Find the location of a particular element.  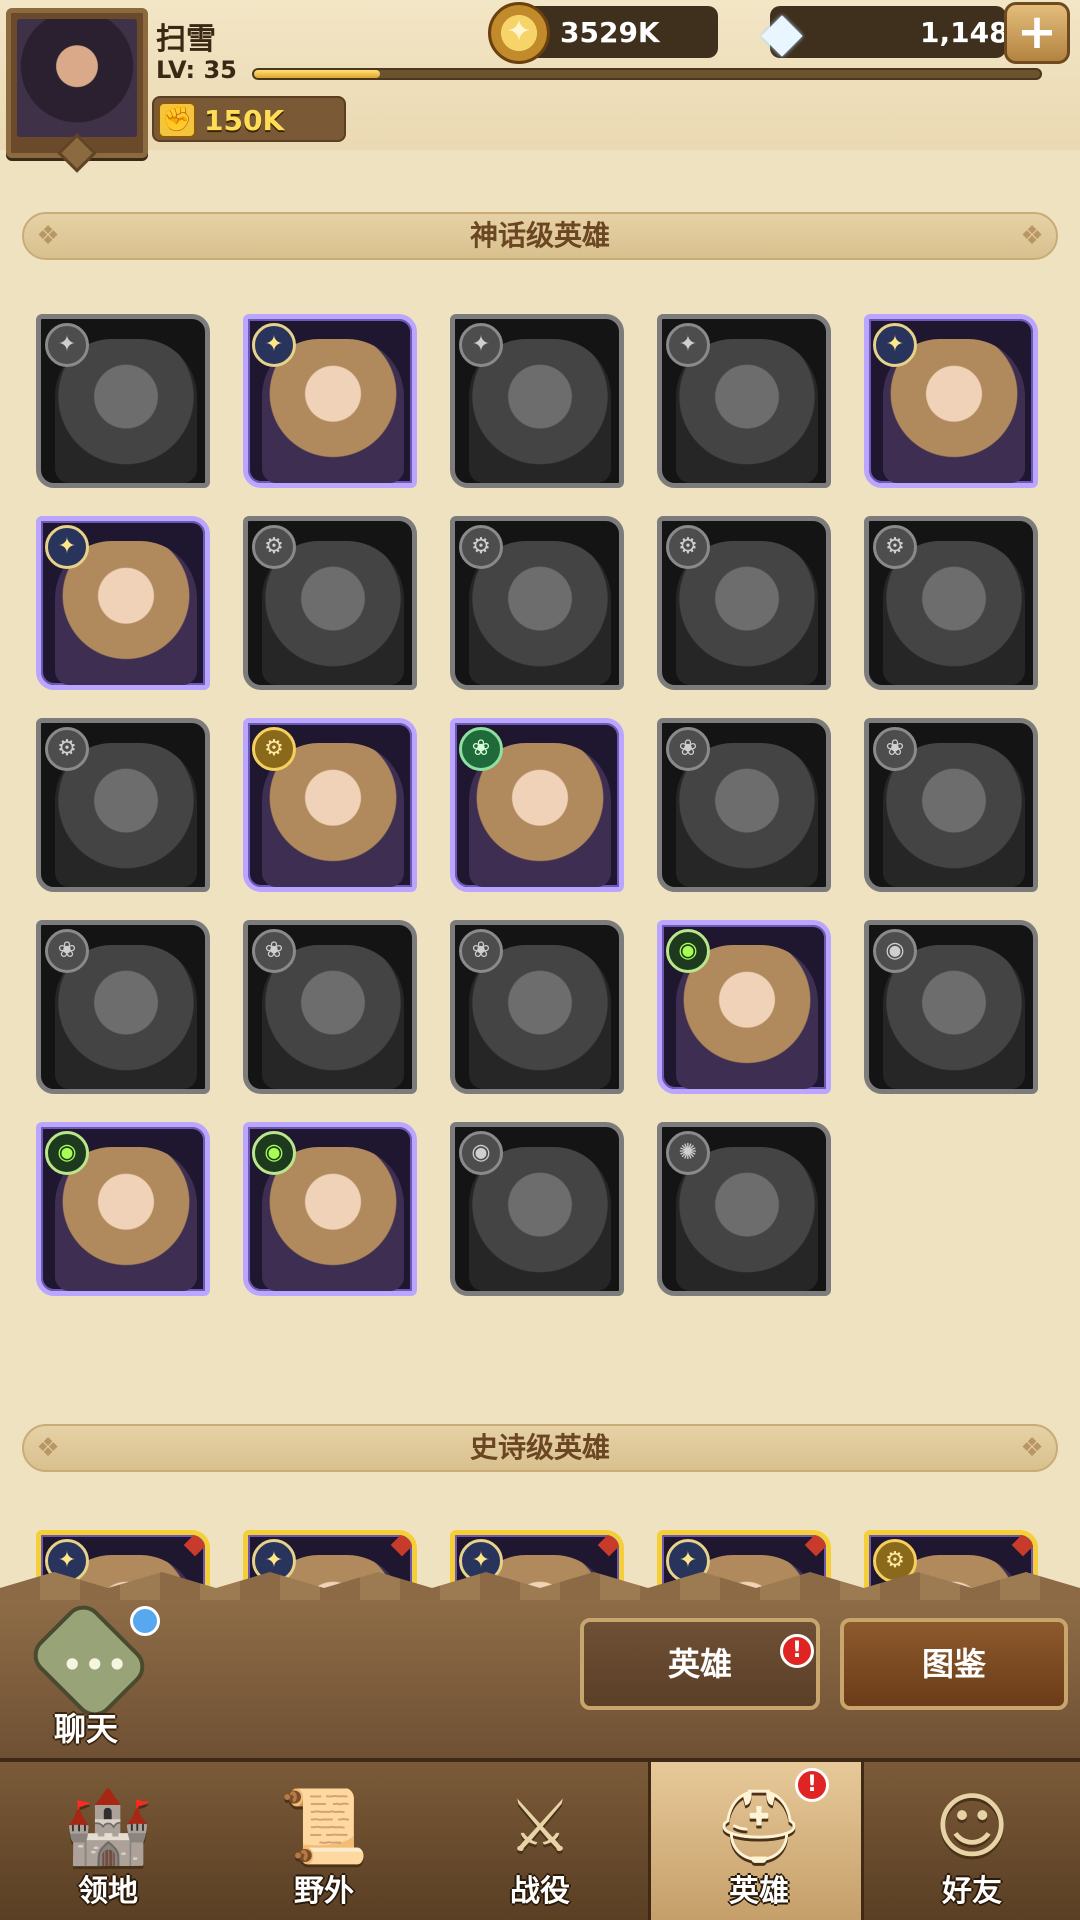

player-avatar-frame is located at coordinates (77, 90).